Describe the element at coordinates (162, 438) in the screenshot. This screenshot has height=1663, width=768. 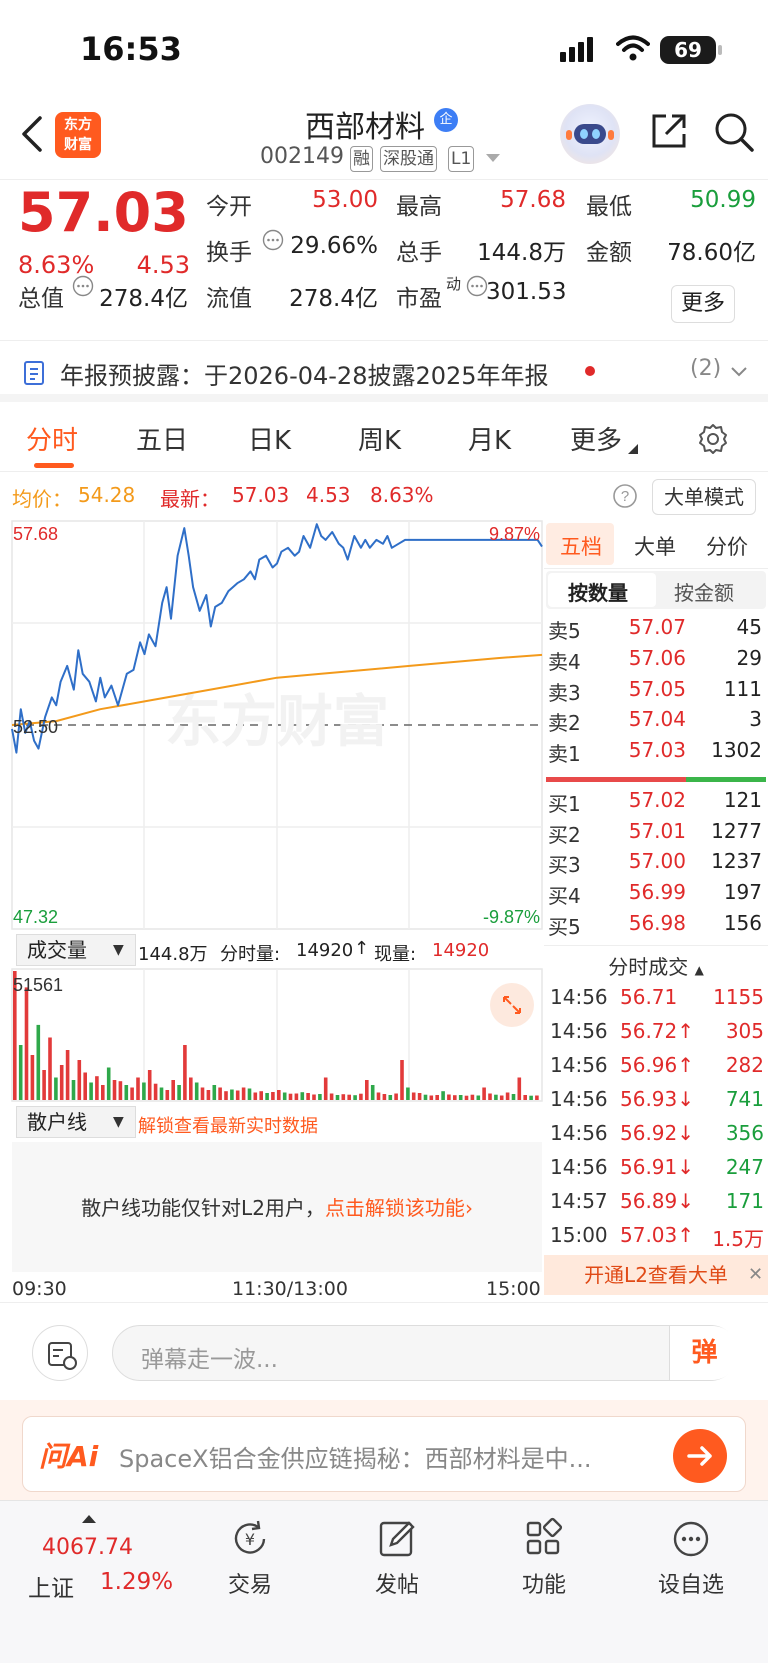
I see `tab-five-day: 五日` at that location.